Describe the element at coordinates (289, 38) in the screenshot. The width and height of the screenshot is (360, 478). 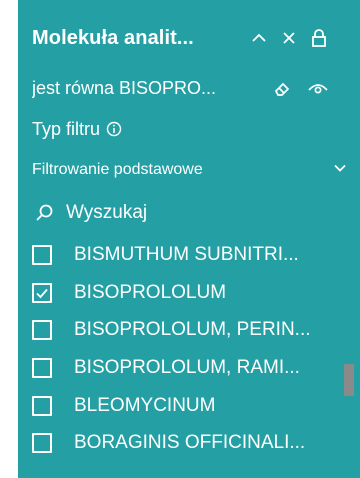
I see `close-icon` at that location.